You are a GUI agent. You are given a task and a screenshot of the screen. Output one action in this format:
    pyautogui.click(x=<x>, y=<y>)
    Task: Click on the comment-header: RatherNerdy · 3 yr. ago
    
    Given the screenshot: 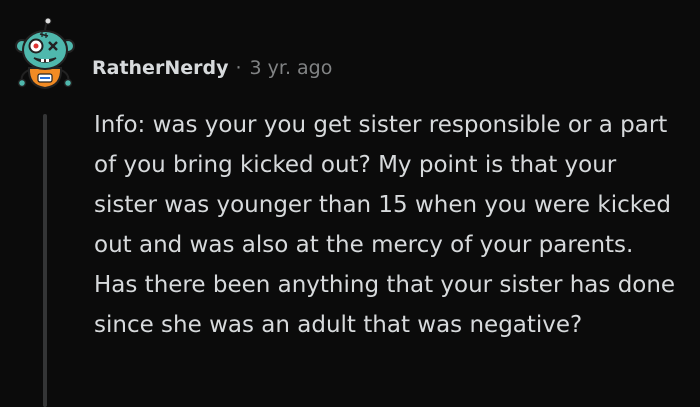 What is the action you would take?
    pyautogui.click(x=212, y=68)
    